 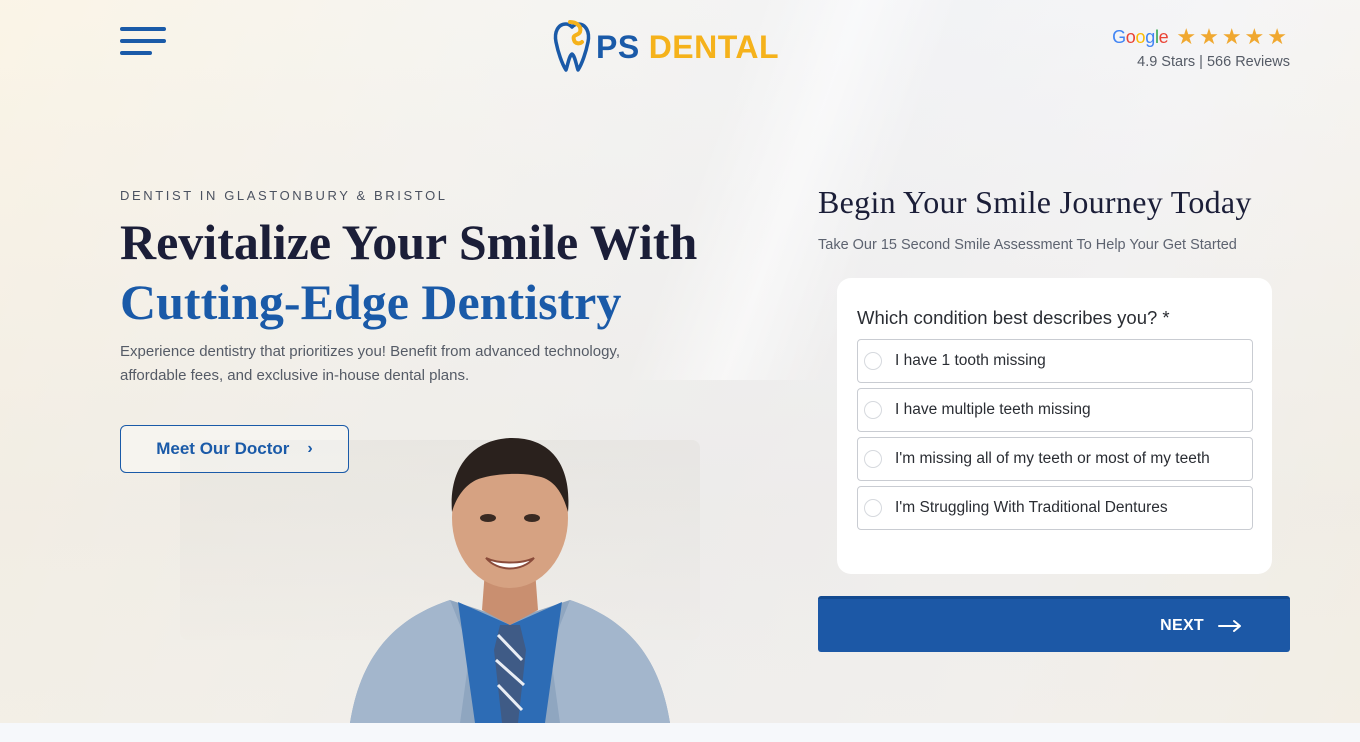 What do you see at coordinates (284, 195) in the screenshot?
I see `hero-eyebrow: DENTIST IN GLASTONBURY & BRISTOL` at bounding box center [284, 195].